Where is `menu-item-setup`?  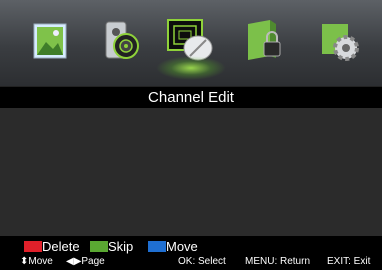
menu-item-setup is located at coordinates (341, 41).